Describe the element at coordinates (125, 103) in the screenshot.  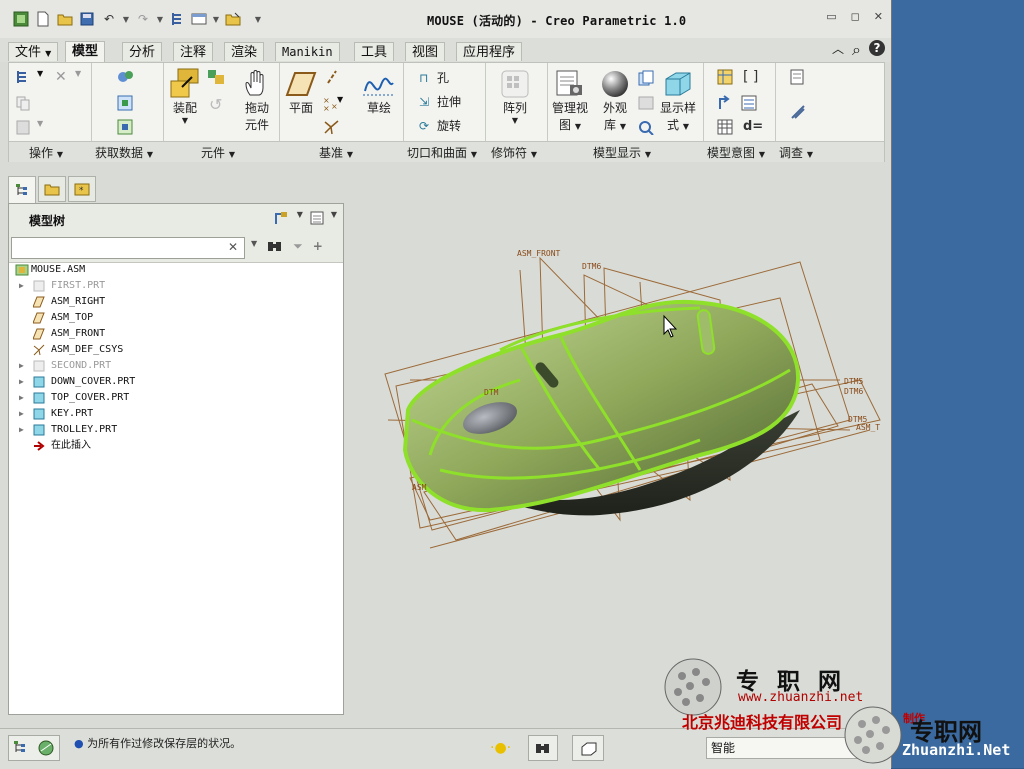
I see `copy-geometry-icon` at that location.